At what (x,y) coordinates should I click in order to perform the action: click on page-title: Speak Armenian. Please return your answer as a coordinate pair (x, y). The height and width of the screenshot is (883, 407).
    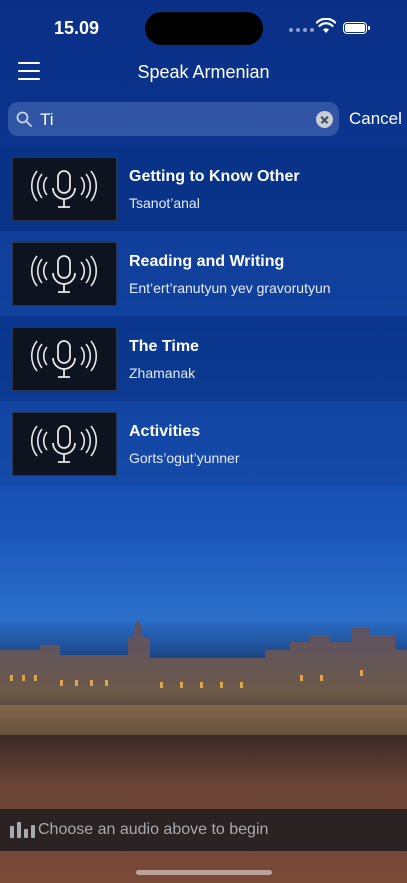
    Looking at the image, I should click on (203, 72).